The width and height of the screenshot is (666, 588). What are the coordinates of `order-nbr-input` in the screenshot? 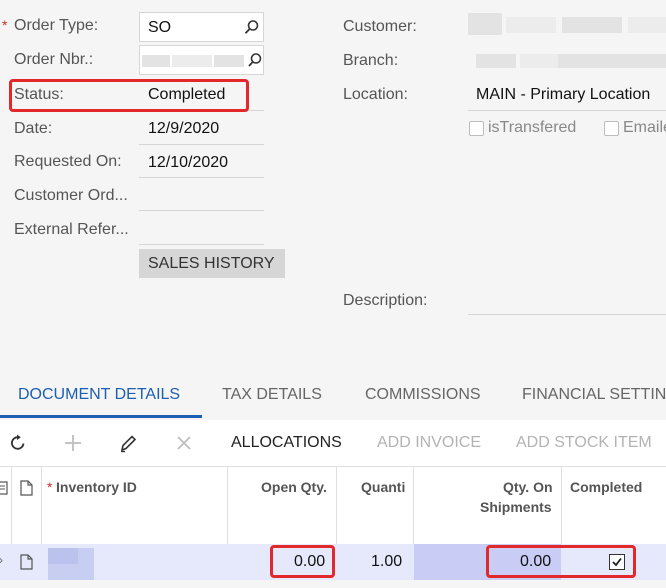 It's located at (201, 60).